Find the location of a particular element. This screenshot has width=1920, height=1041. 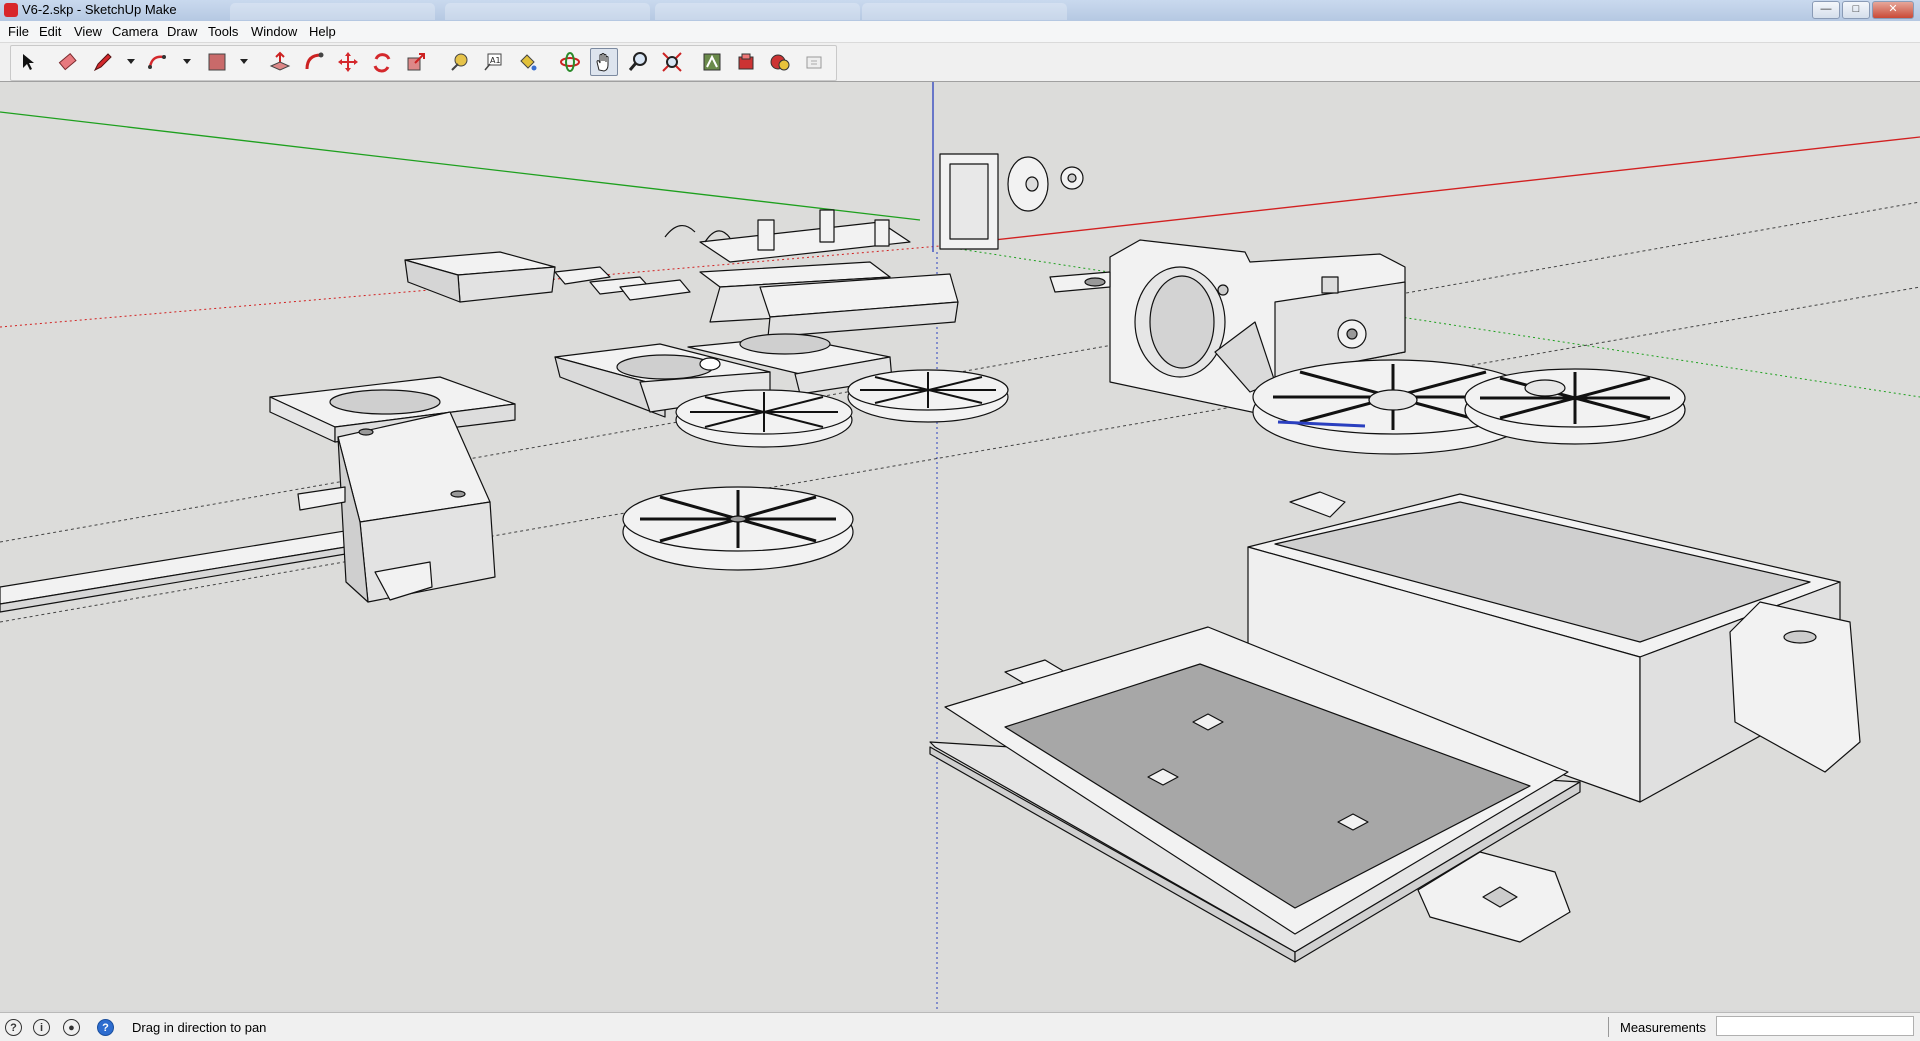

pan-icon is located at coordinates (604, 62).